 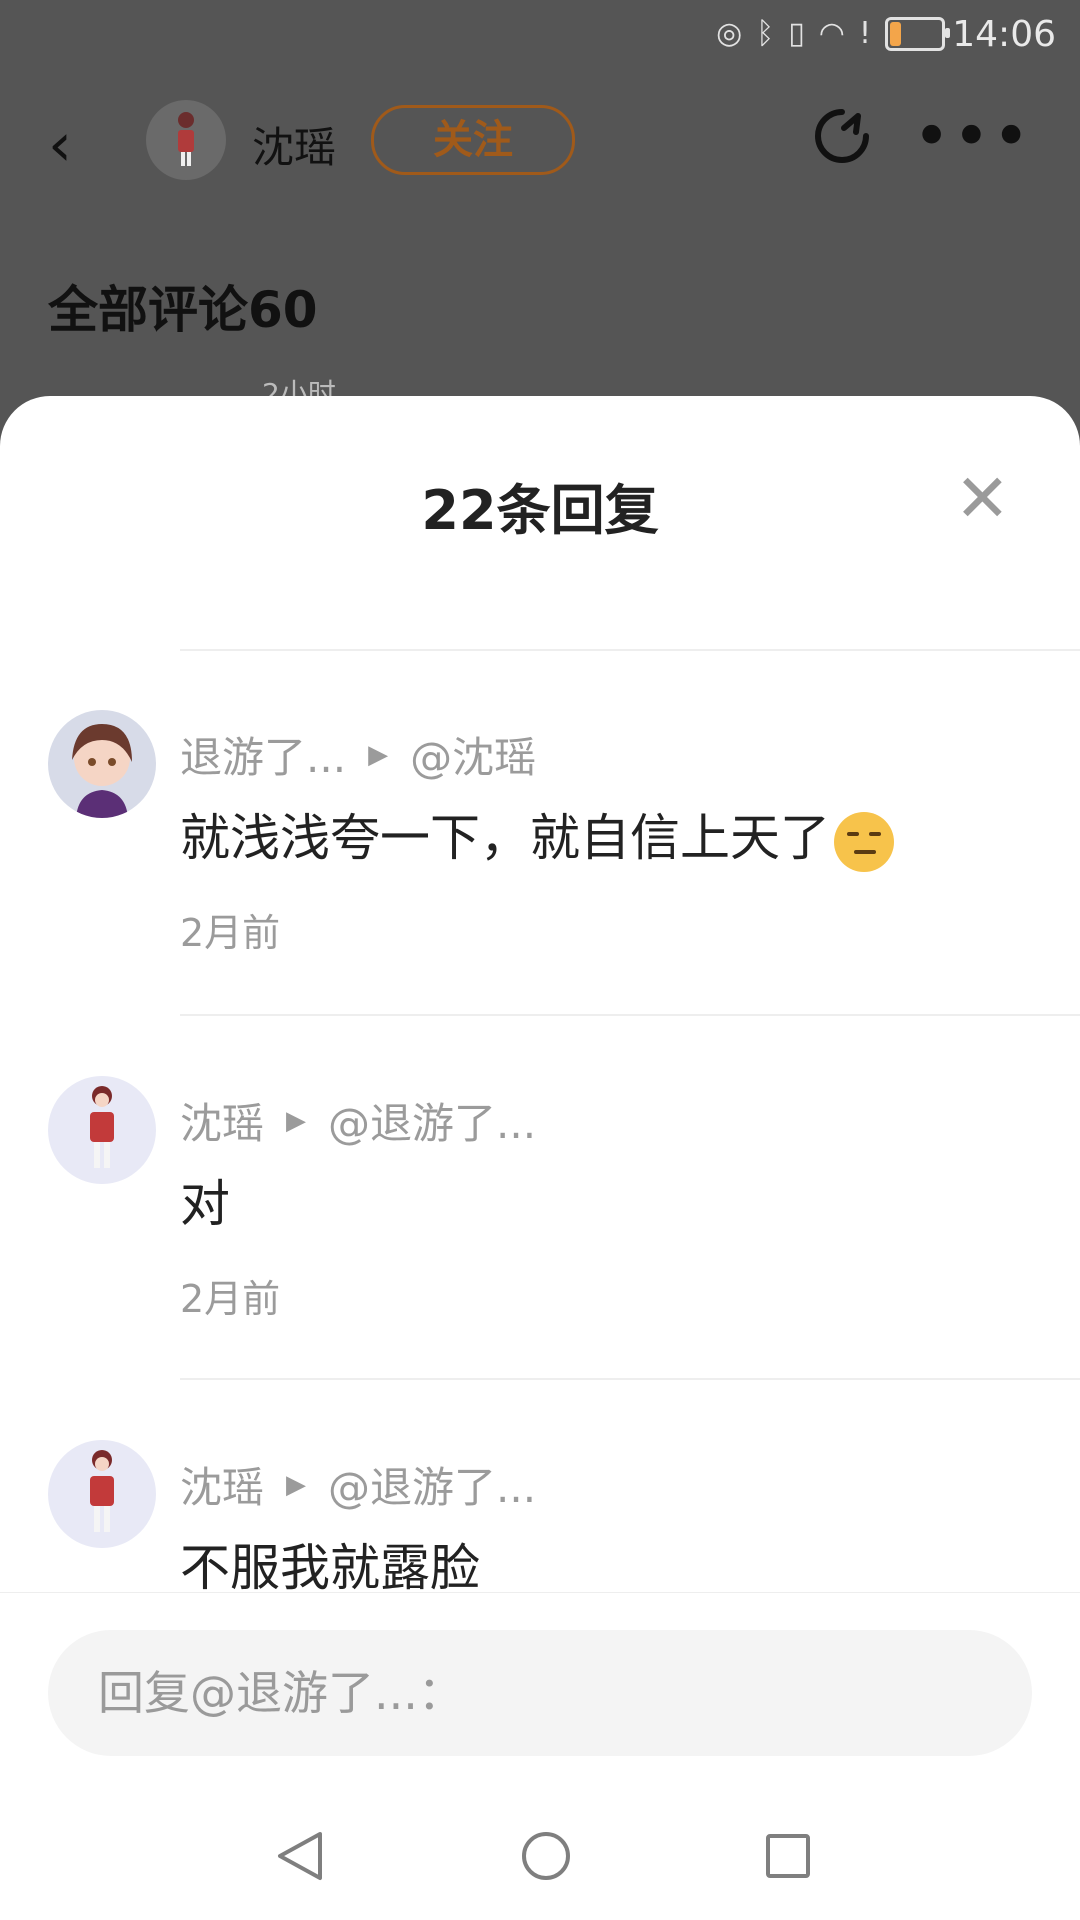 I want to click on reply-header: 退游了... ▶ @沈瑶, so click(x=358, y=754).